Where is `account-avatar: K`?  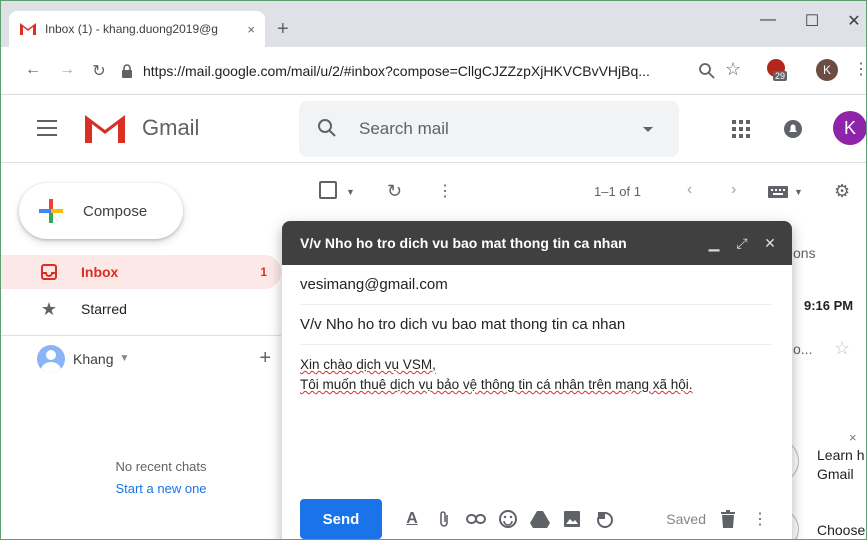
account-avatar: K is located at coordinates (849, 128).